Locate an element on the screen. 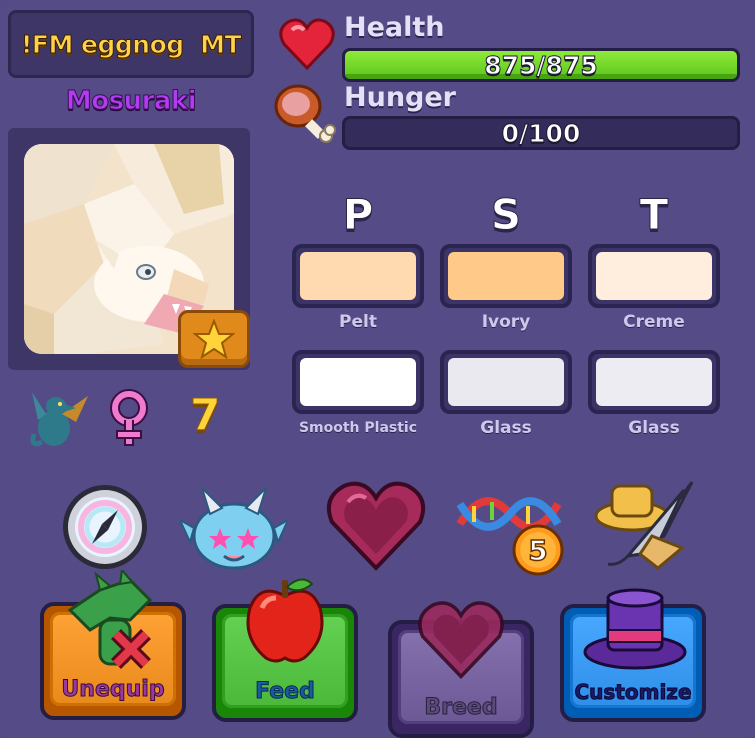 Image resolution: width=755 pixels, height=738 pixels. color-swatch-tertiary is located at coordinates (654, 276).